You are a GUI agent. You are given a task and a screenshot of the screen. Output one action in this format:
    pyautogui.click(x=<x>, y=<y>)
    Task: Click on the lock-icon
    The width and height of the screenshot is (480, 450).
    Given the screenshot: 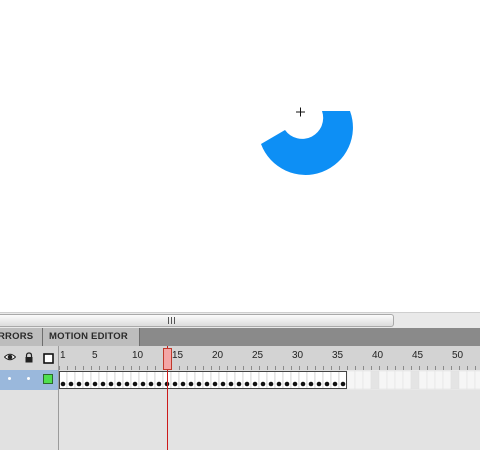 What is the action you would take?
    pyautogui.click(x=29, y=357)
    